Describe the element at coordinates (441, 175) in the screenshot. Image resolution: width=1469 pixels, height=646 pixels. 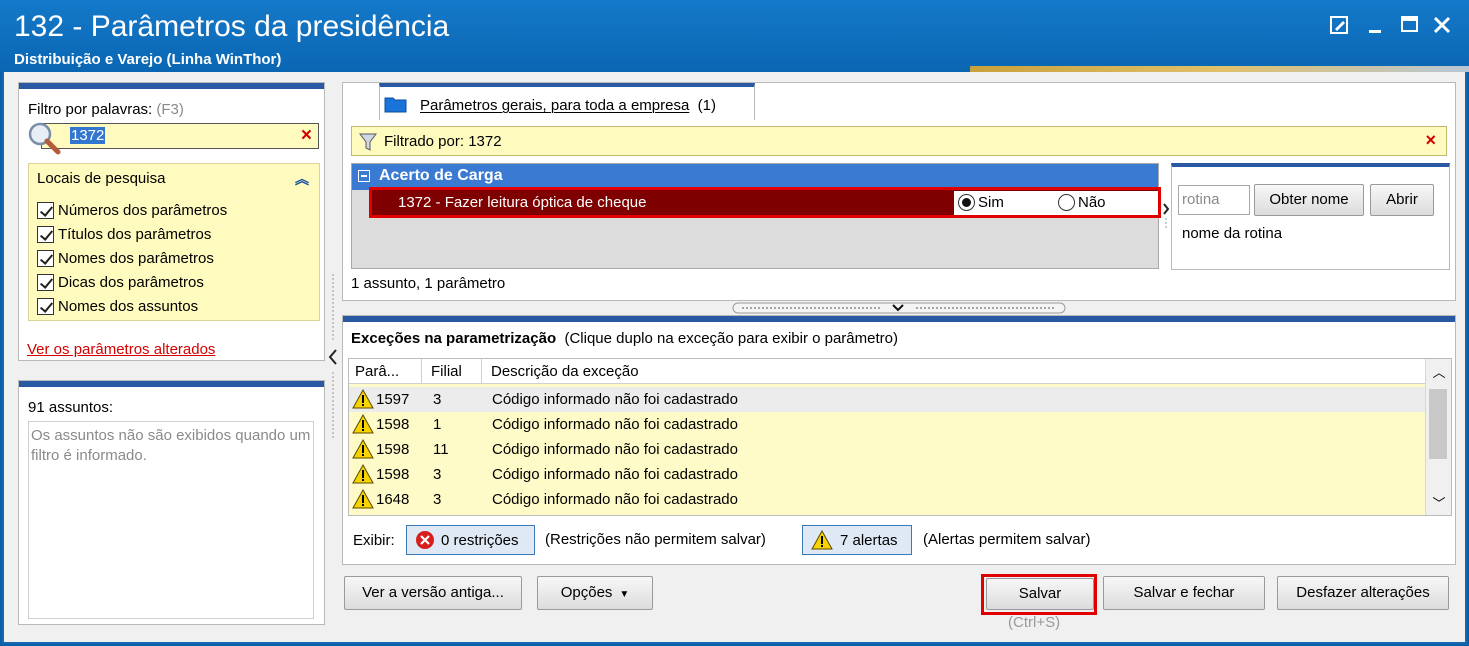
I see `group-title: Acerto de Carga` at that location.